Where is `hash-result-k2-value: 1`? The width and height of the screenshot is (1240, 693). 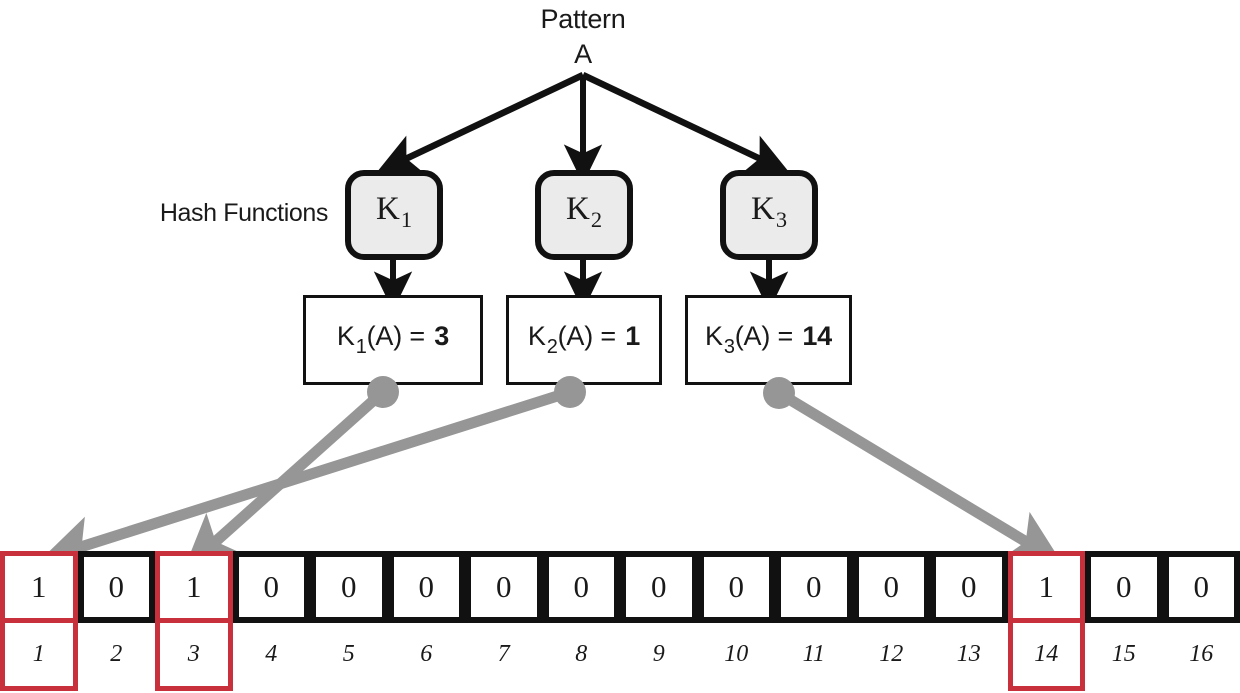
hash-result-k2-value: 1 is located at coordinates (633, 336).